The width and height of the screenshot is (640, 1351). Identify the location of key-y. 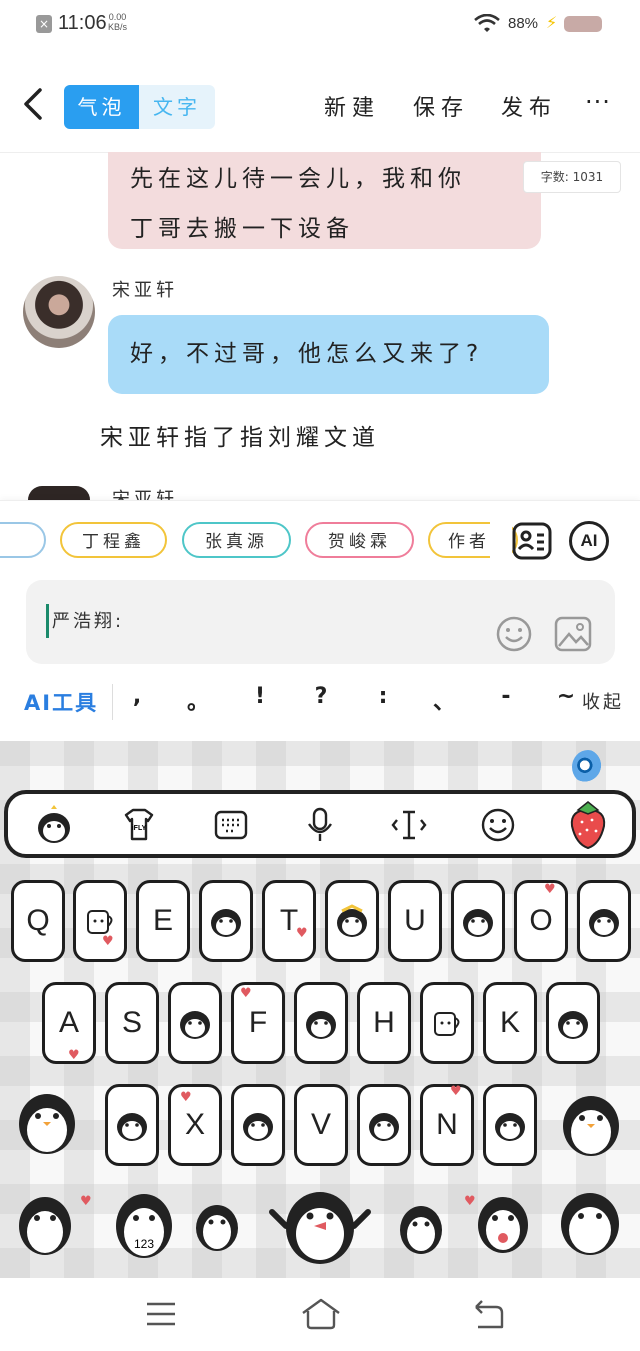
(352, 921).